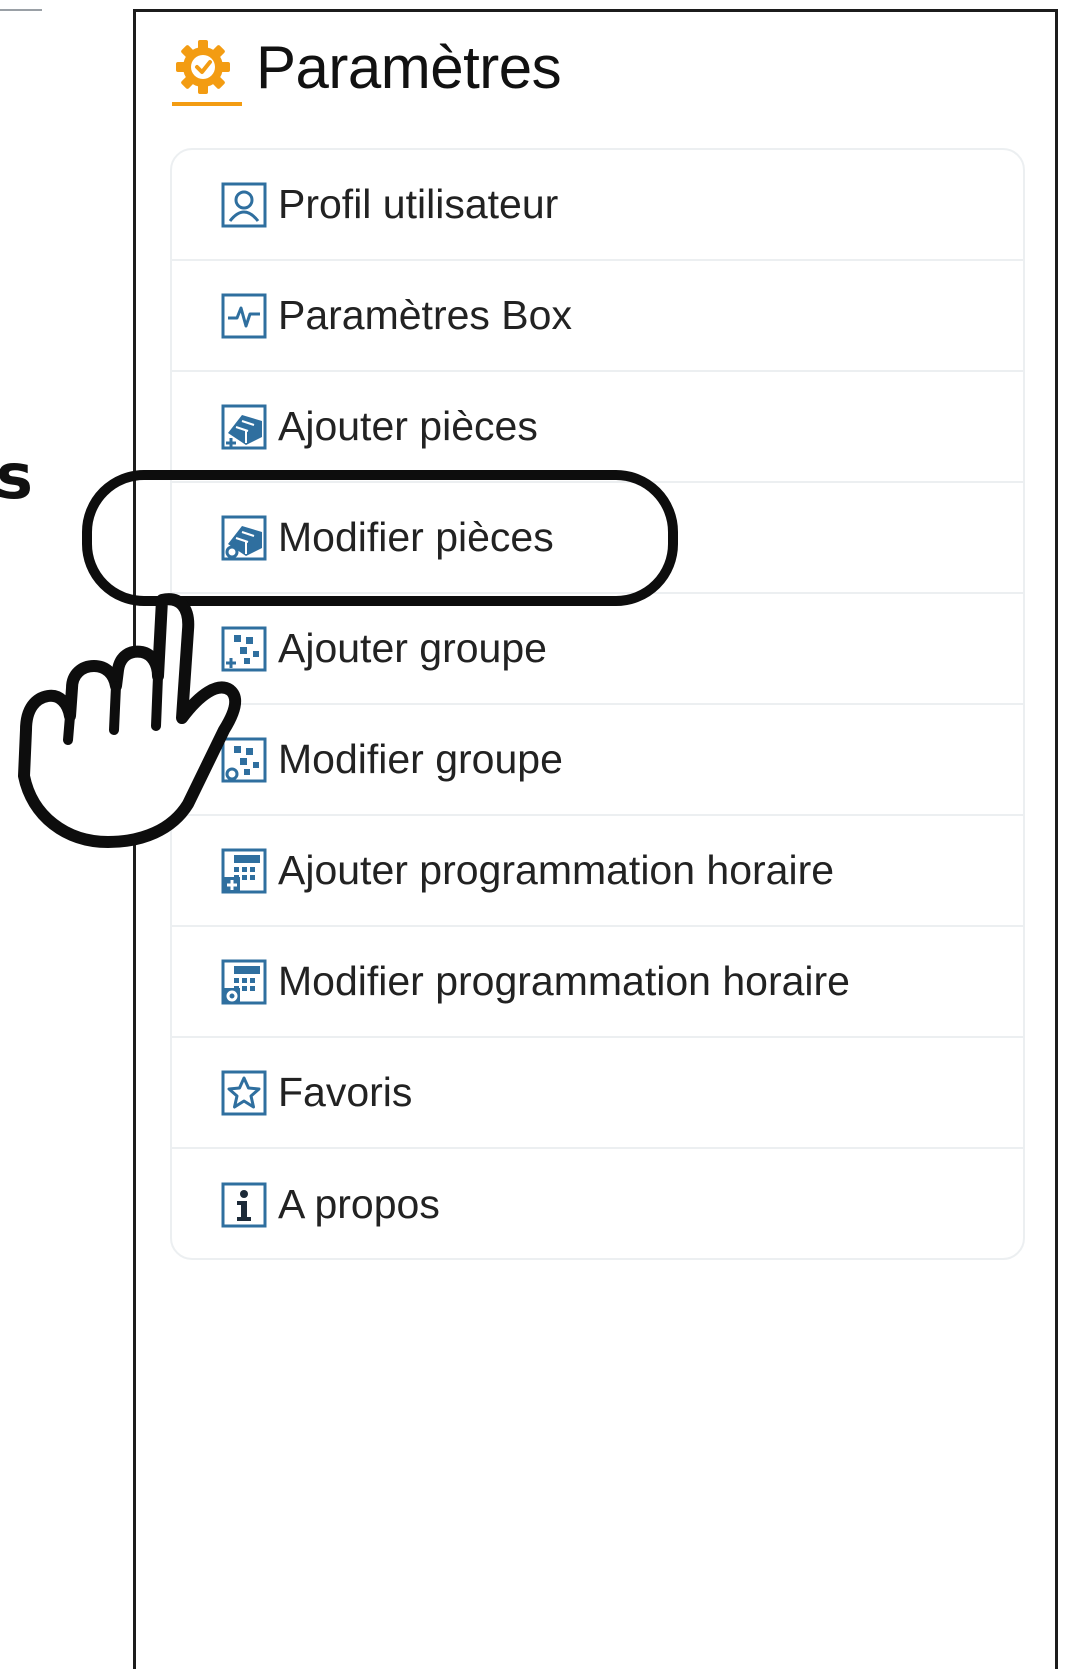 The width and height of the screenshot is (1072, 1669). What do you see at coordinates (359, 1204) in the screenshot?
I see `menu-item-label: A propos` at bounding box center [359, 1204].